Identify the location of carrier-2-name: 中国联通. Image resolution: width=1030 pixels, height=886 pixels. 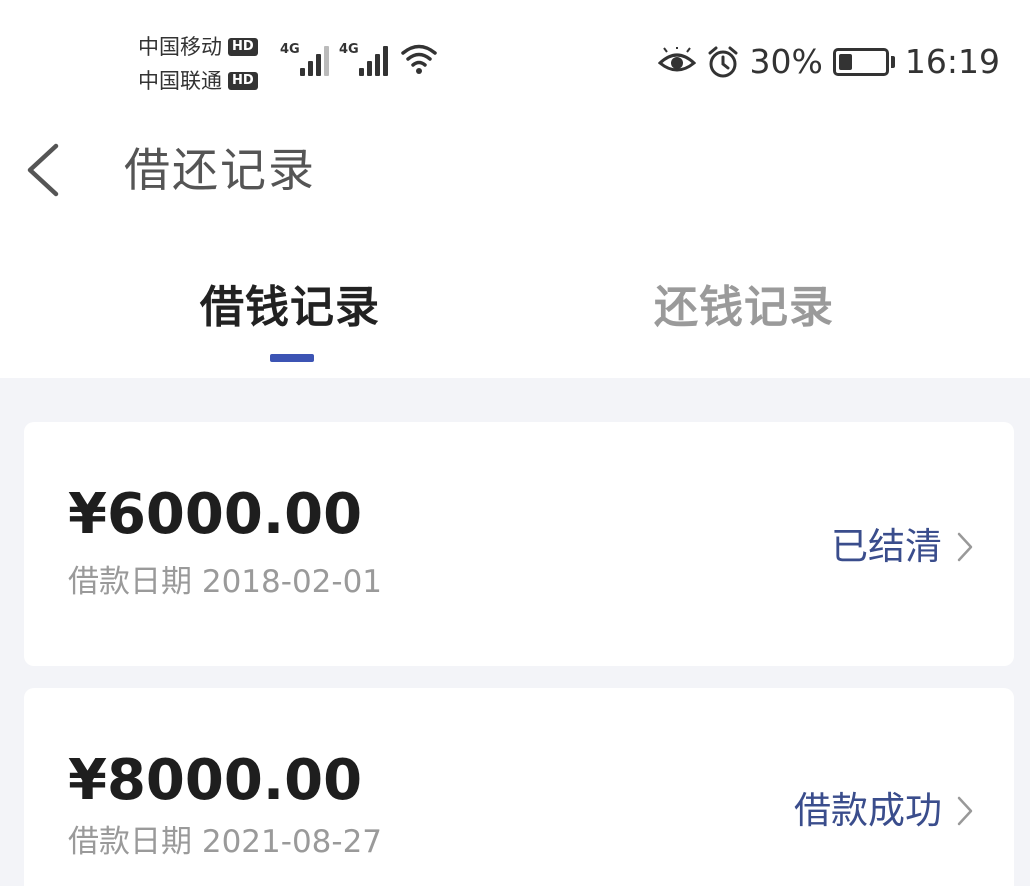
(180, 81).